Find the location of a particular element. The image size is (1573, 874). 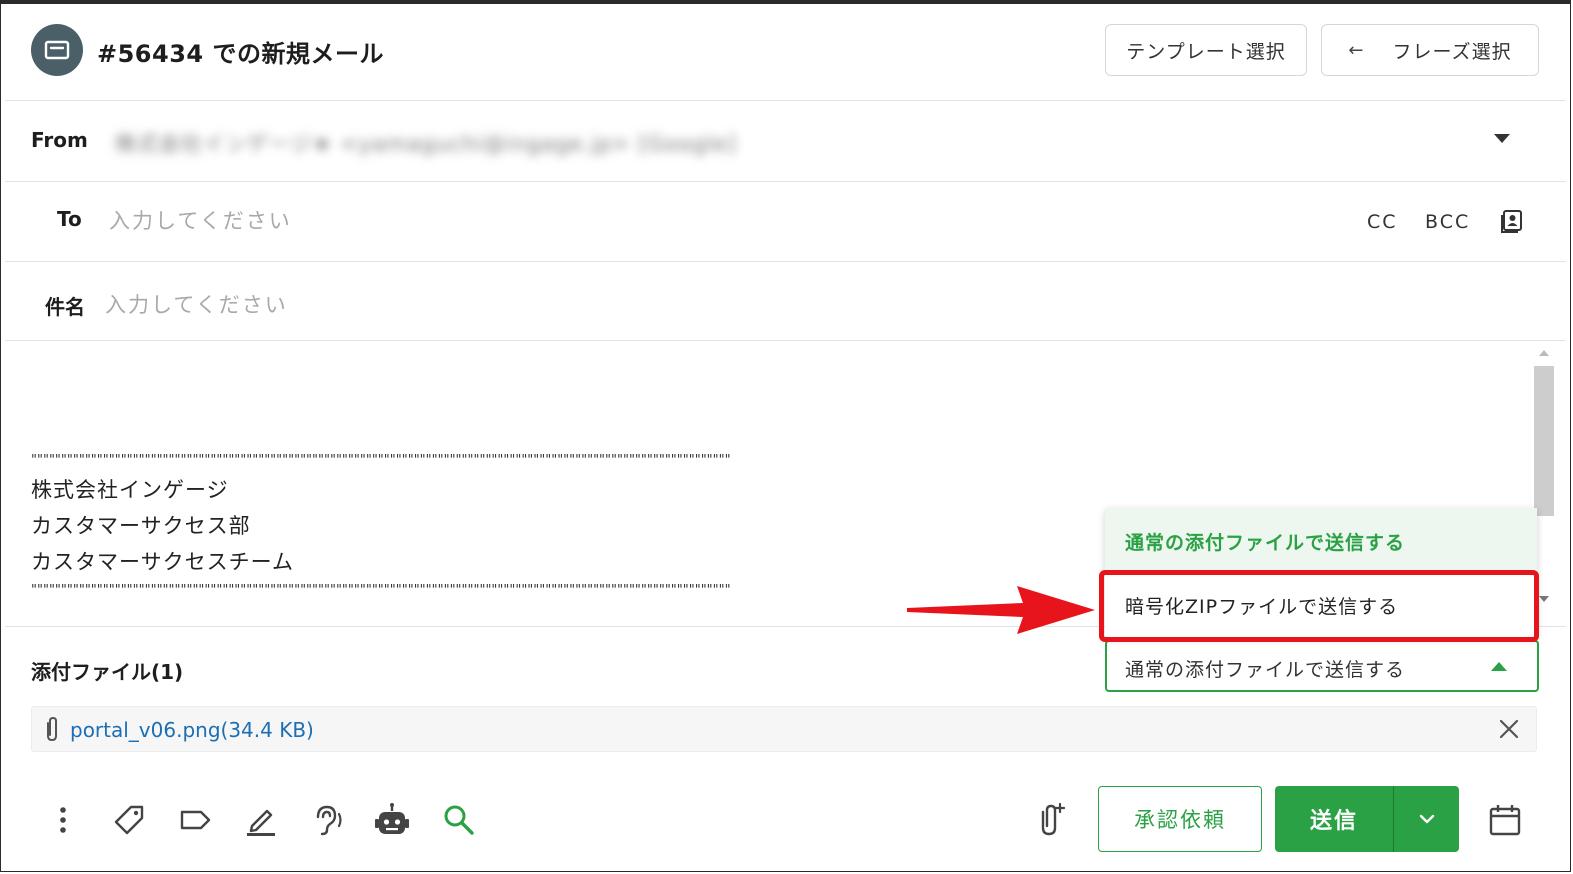

attachment-file-link: portal_v06.png(34.4 KB) is located at coordinates (192, 730).